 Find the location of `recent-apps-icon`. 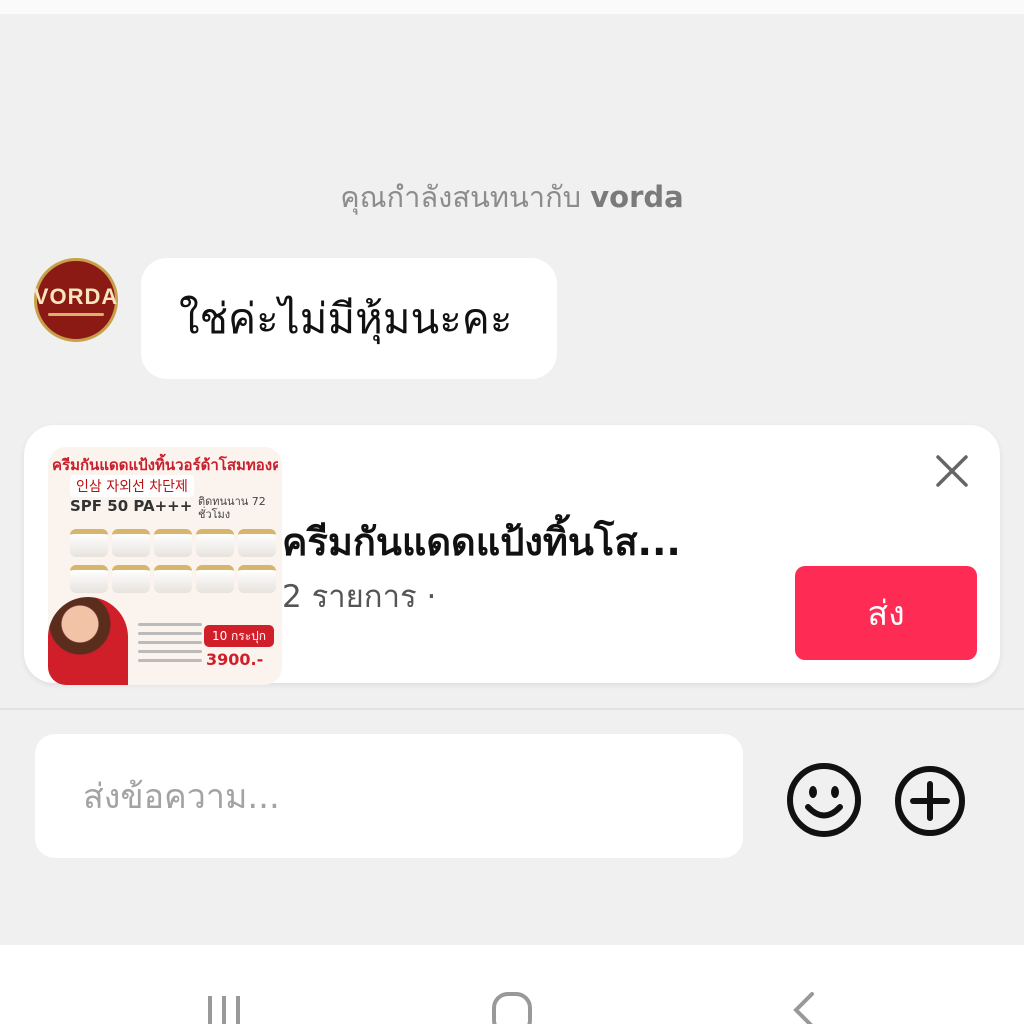

recent-apps-icon is located at coordinates (224, 1007).